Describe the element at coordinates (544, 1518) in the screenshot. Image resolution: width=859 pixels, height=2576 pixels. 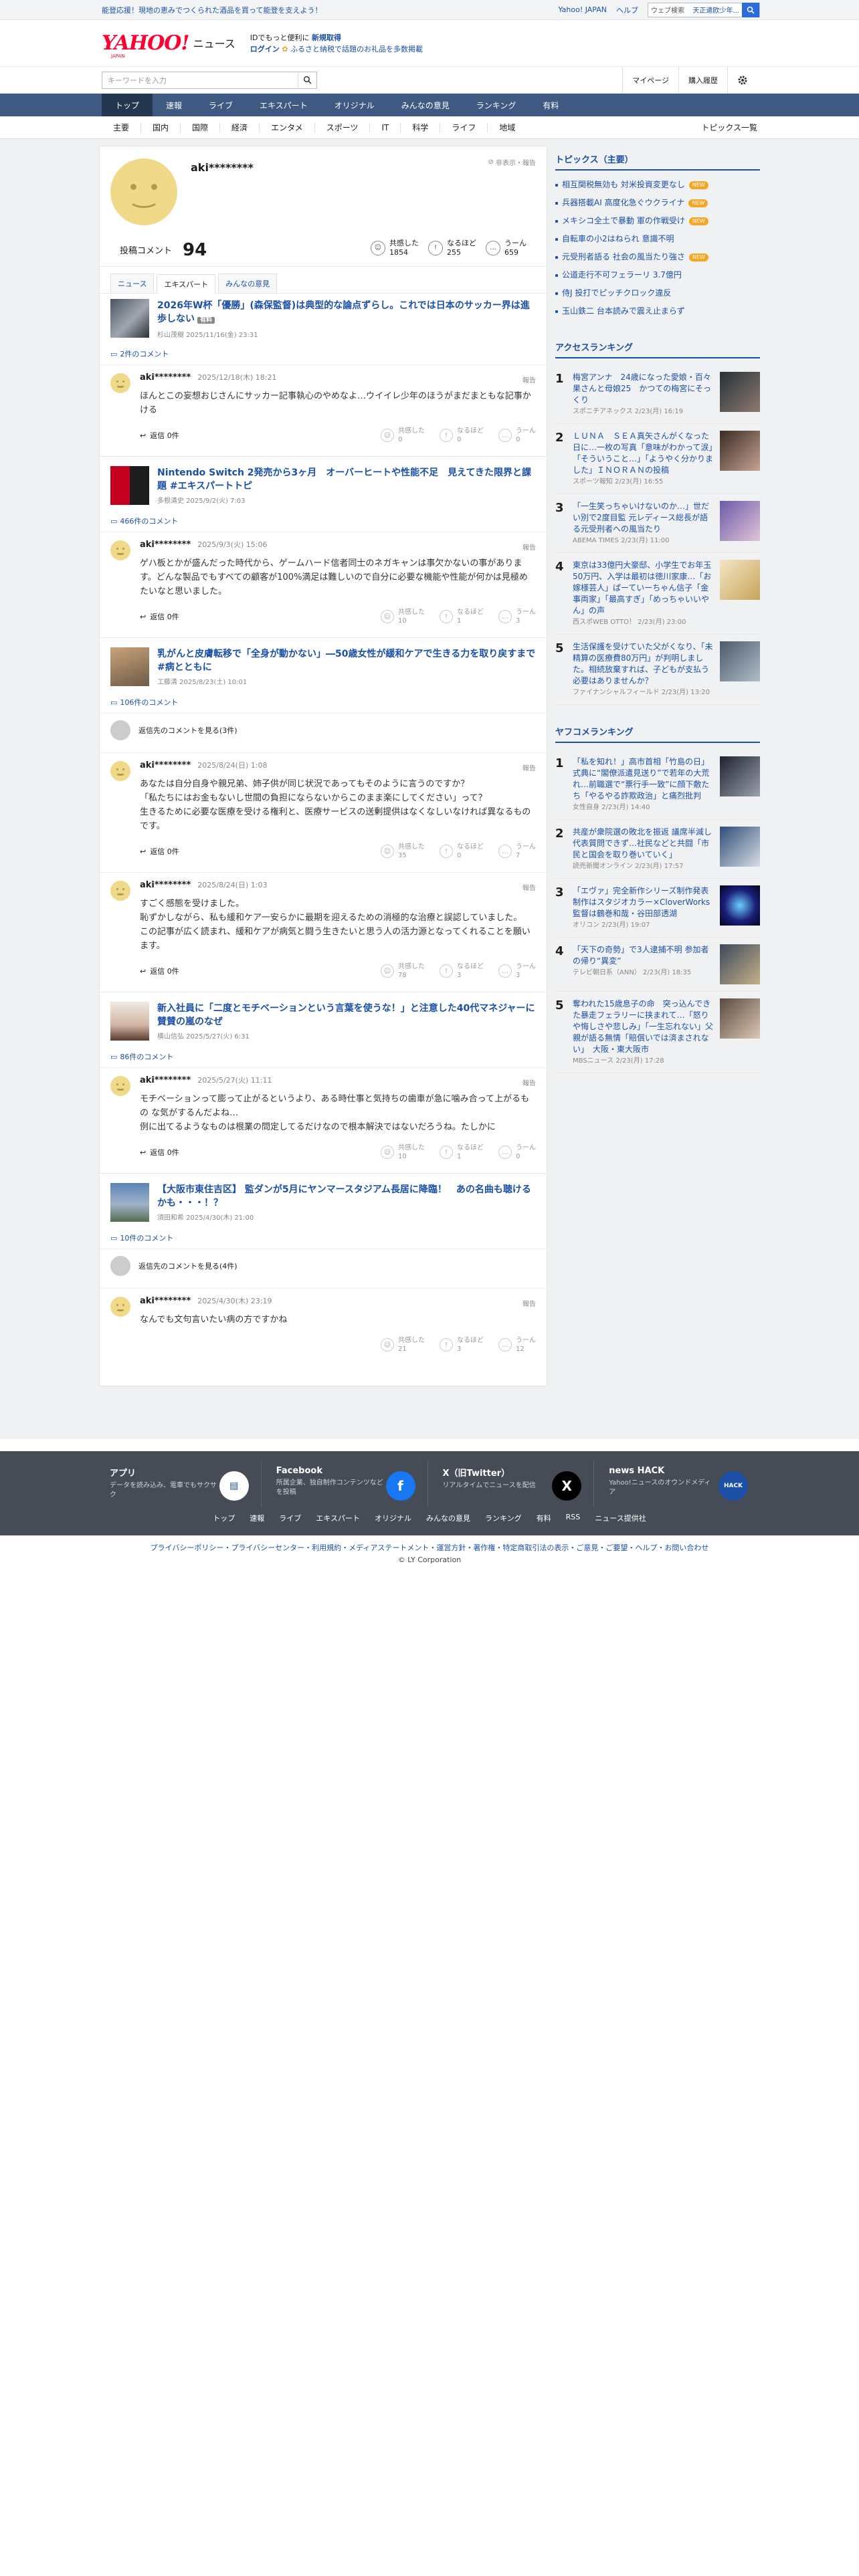
I see `footer-link: 有料` at that location.